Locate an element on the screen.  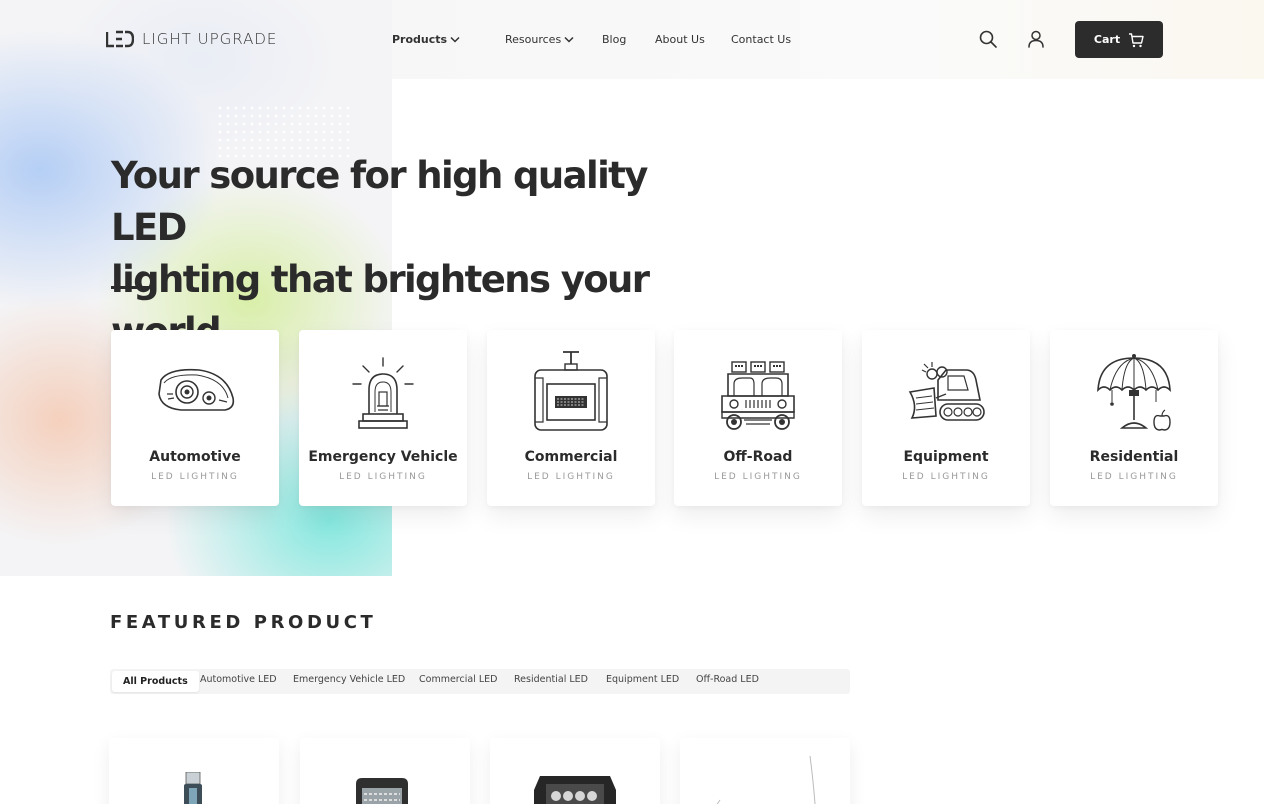
category-card-commercial: Commercial LED LIGHTING is located at coordinates (571, 418).